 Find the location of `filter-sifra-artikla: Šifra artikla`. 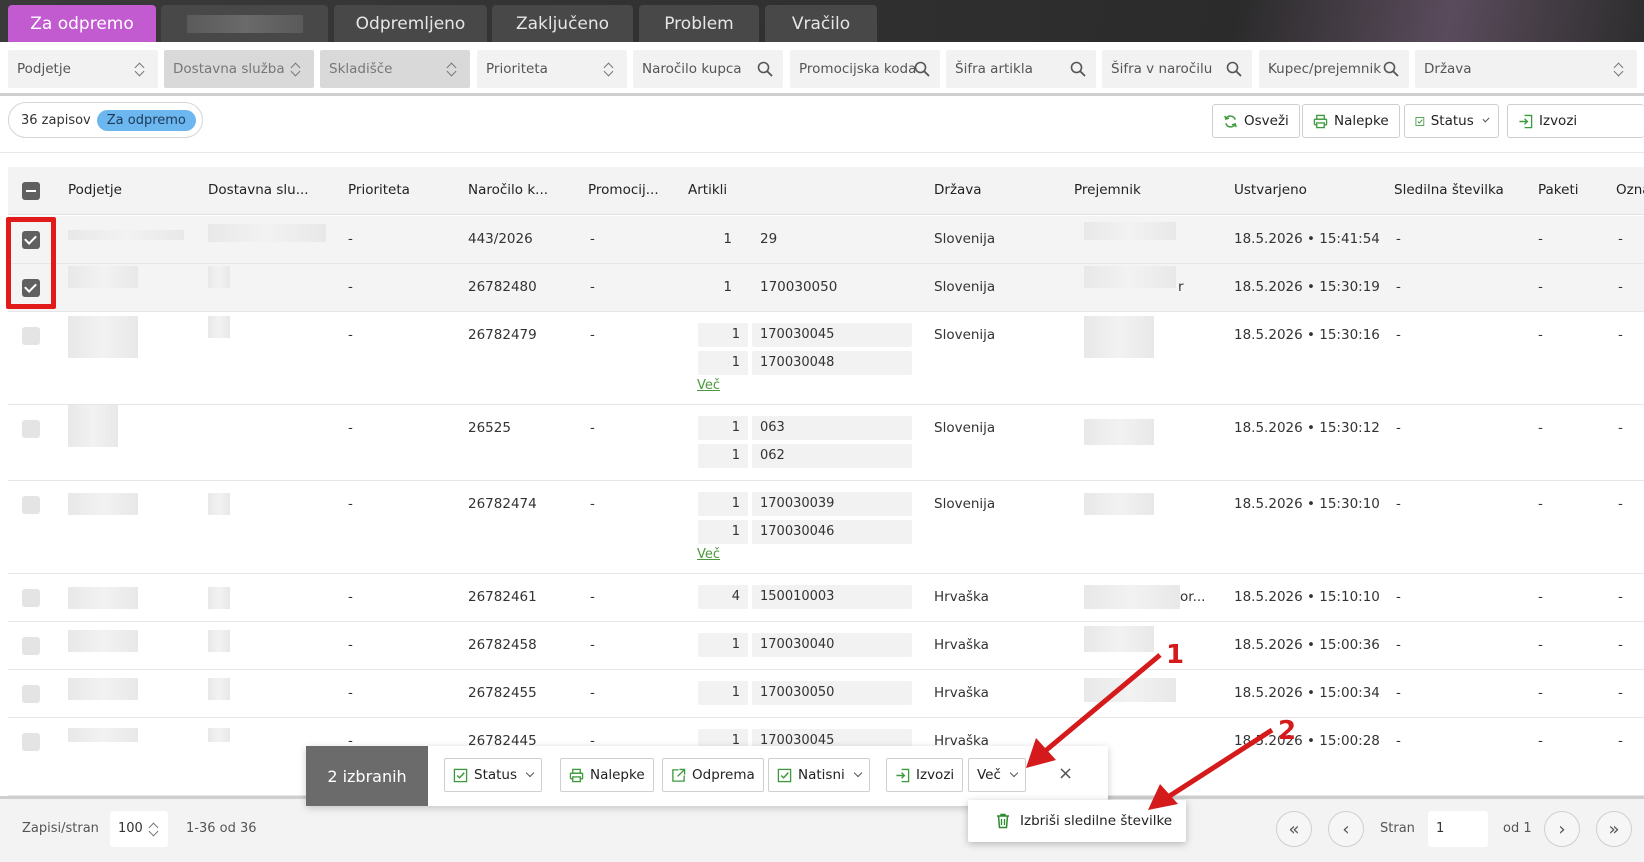

filter-sifra-artikla: Šifra artikla is located at coordinates (1021, 69).